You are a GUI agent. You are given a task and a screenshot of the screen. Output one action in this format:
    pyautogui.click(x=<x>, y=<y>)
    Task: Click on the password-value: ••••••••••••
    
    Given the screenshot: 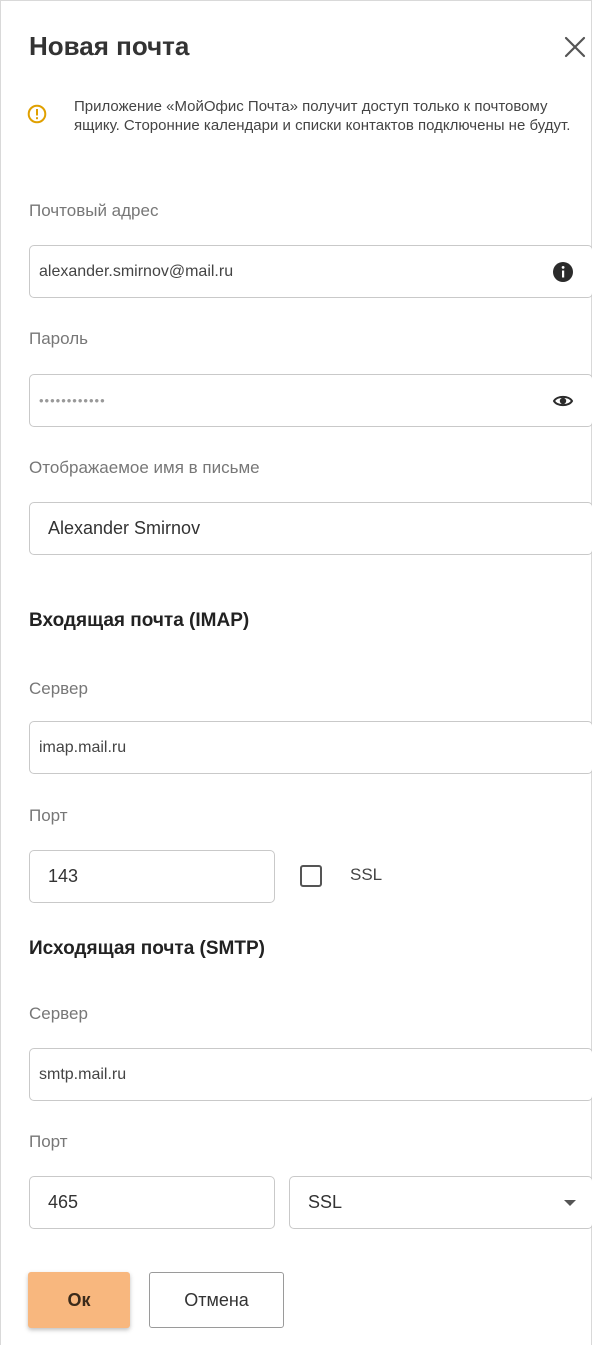 What is the action you would take?
    pyautogui.click(x=72, y=400)
    